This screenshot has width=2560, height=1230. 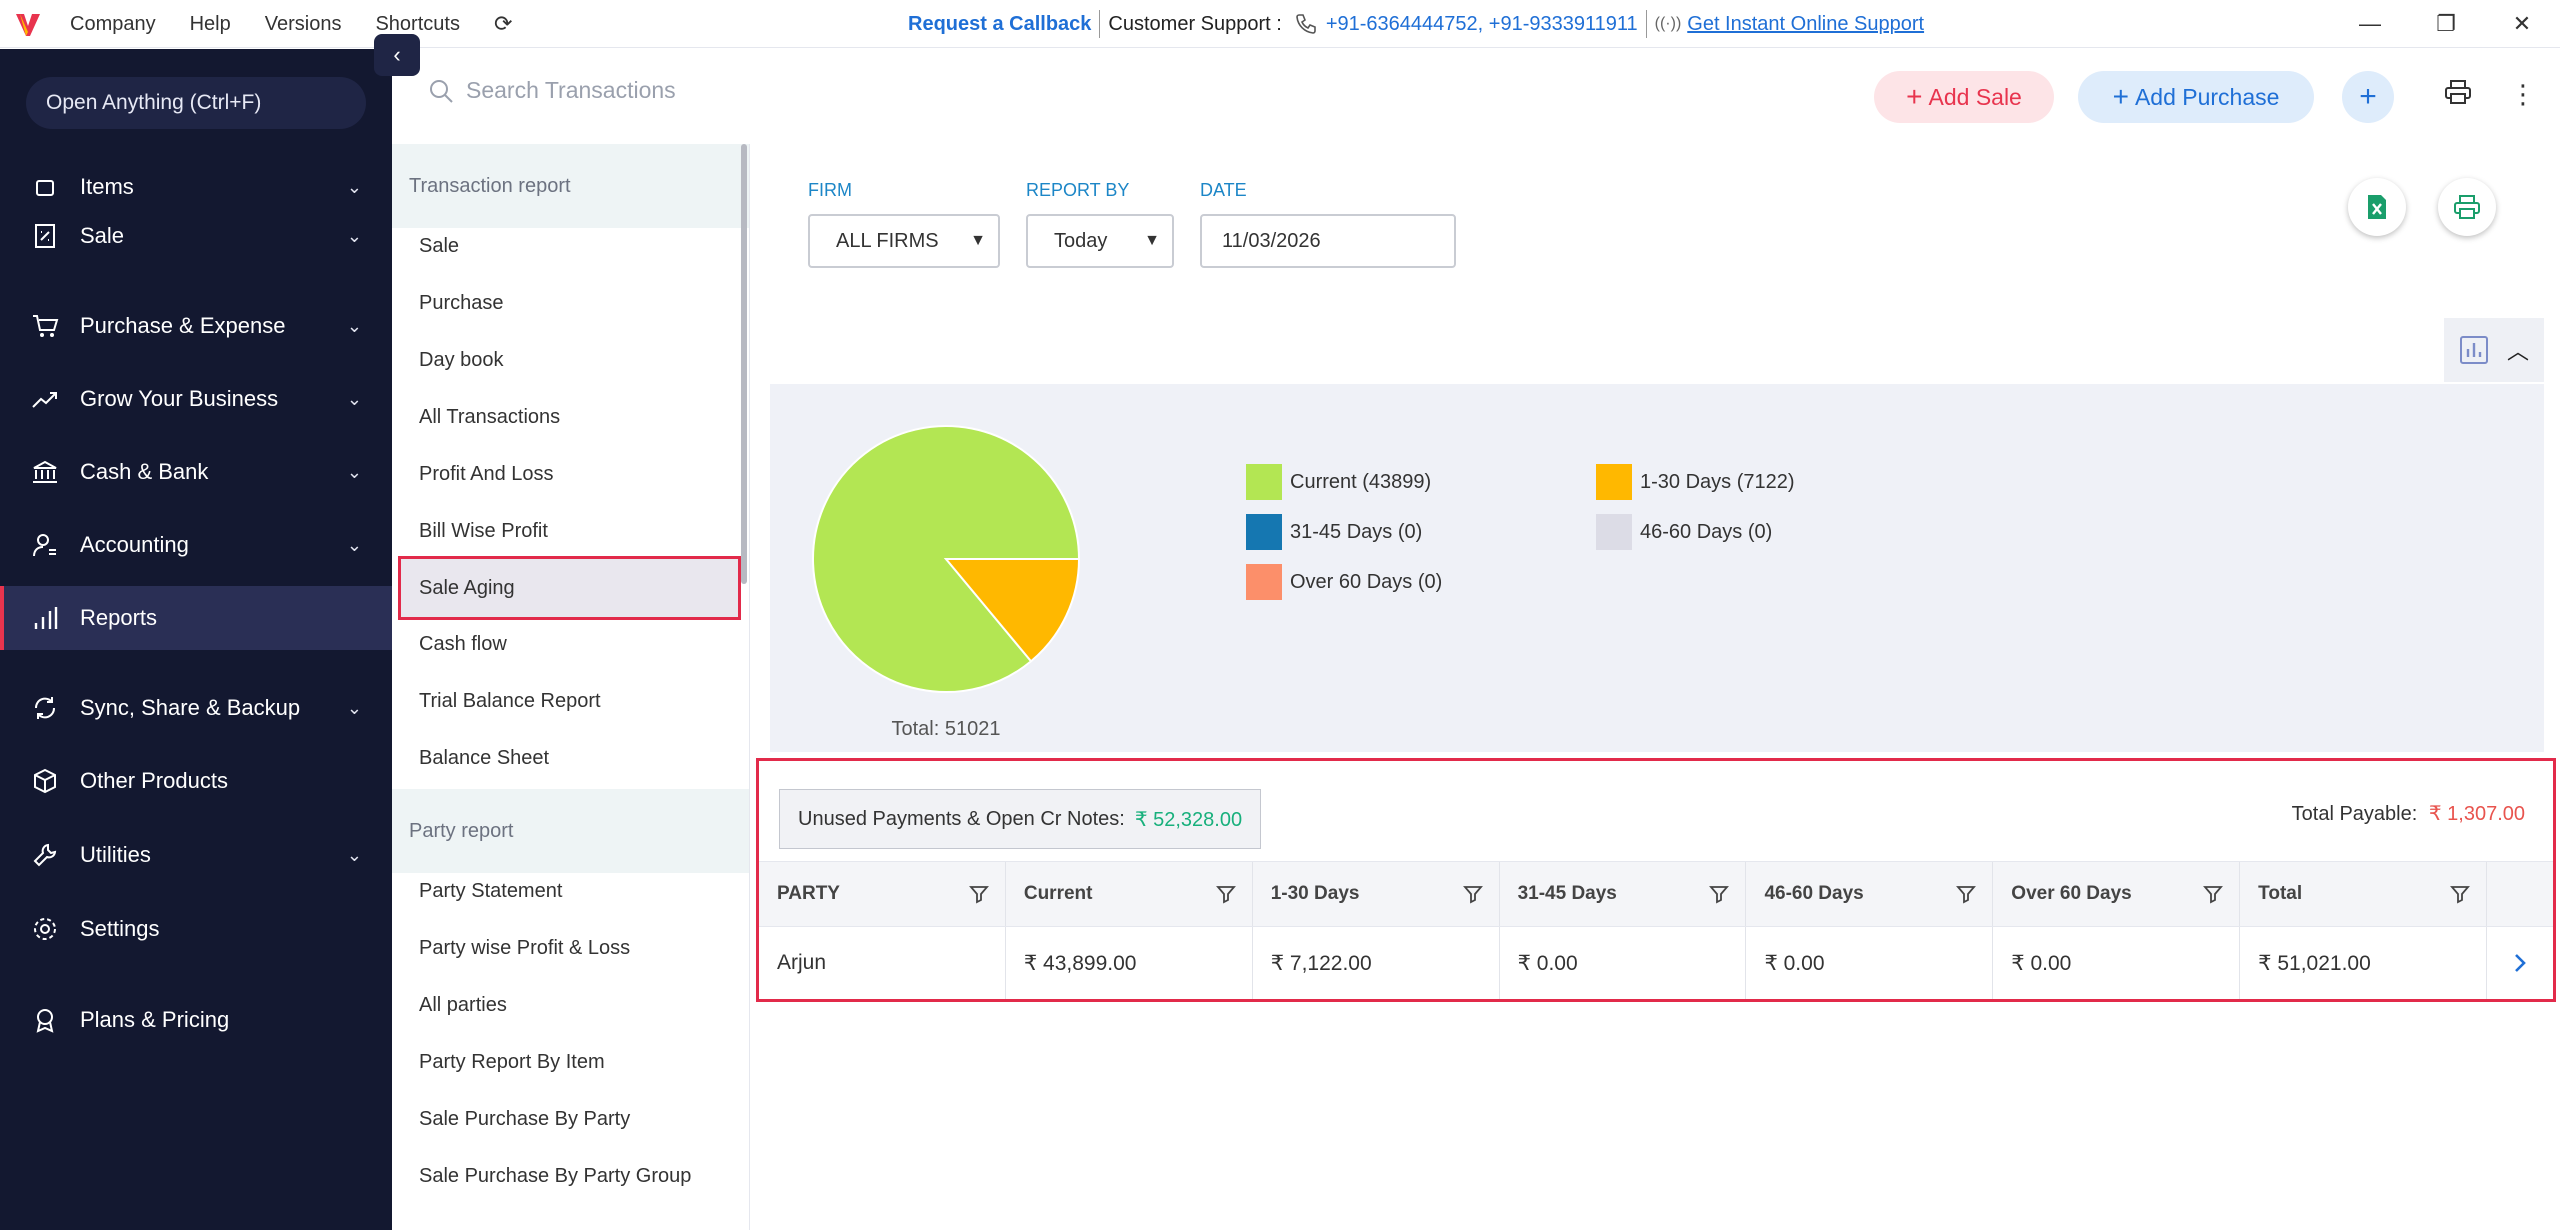 What do you see at coordinates (2120, 96) in the screenshot?
I see `plus-icon: +` at bounding box center [2120, 96].